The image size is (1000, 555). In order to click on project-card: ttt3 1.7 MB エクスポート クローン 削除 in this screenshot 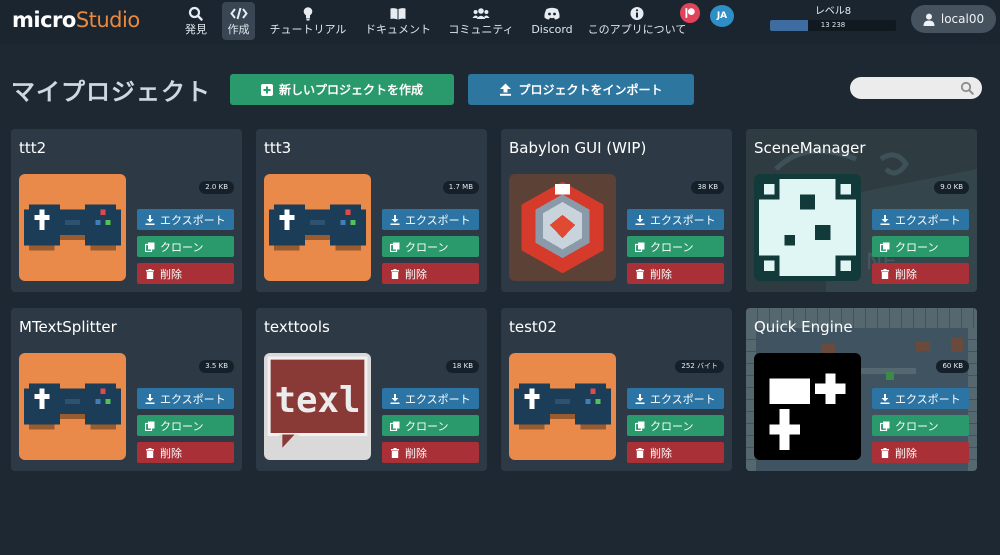, I will do `click(371, 210)`.